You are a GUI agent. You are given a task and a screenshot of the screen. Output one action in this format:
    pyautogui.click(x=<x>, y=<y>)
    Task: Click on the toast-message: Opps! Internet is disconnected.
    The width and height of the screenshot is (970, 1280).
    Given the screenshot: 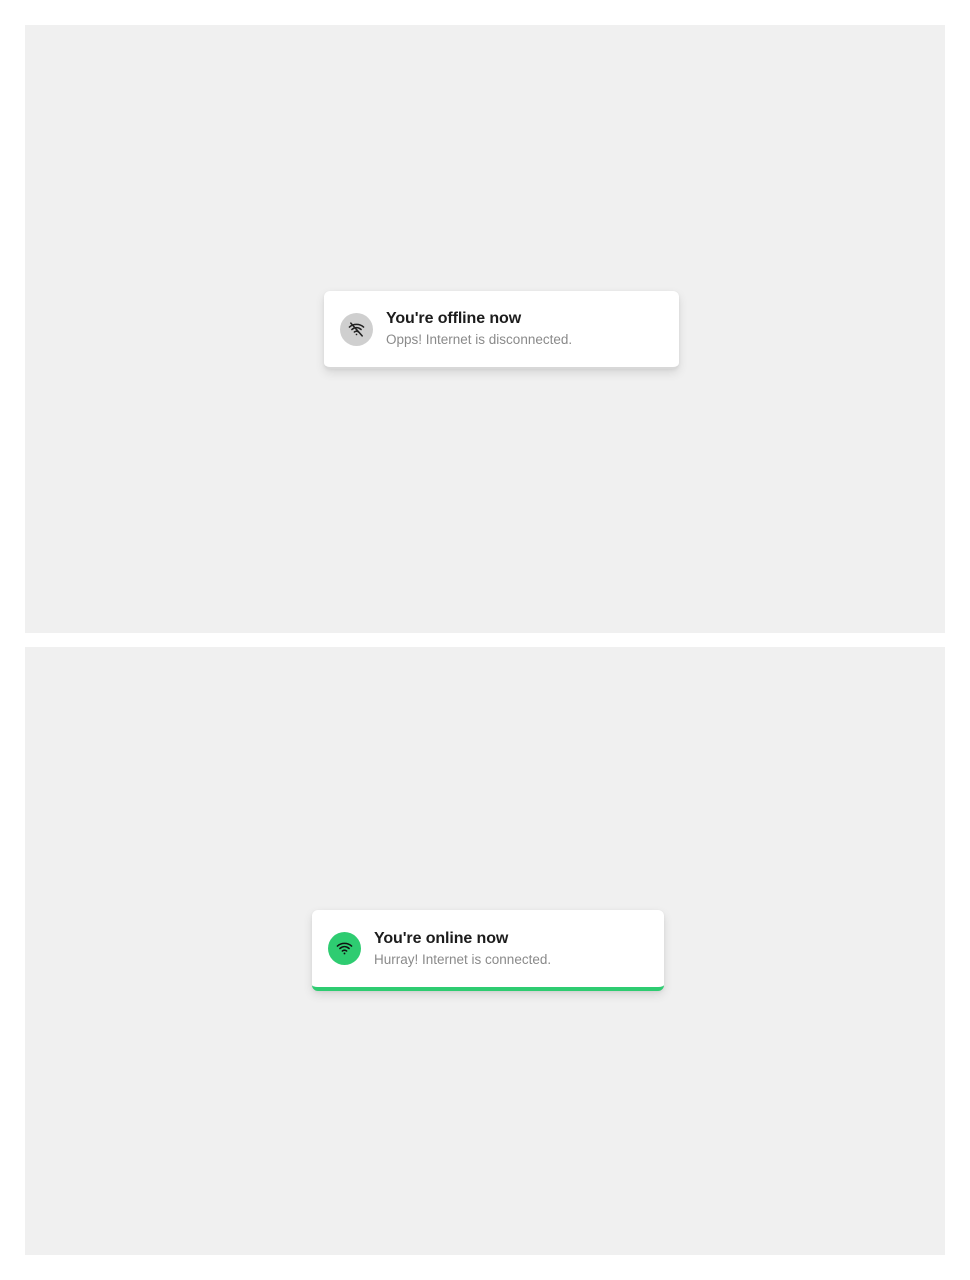 What is the action you would take?
    pyautogui.click(x=479, y=339)
    